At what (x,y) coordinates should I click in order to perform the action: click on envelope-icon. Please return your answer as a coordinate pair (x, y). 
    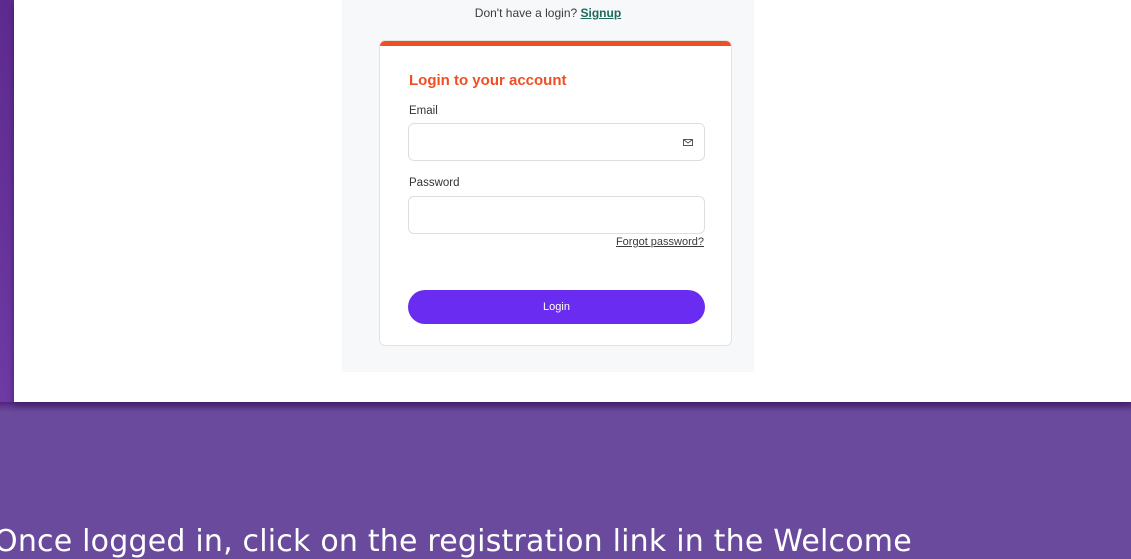
    Looking at the image, I should click on (688, 142).